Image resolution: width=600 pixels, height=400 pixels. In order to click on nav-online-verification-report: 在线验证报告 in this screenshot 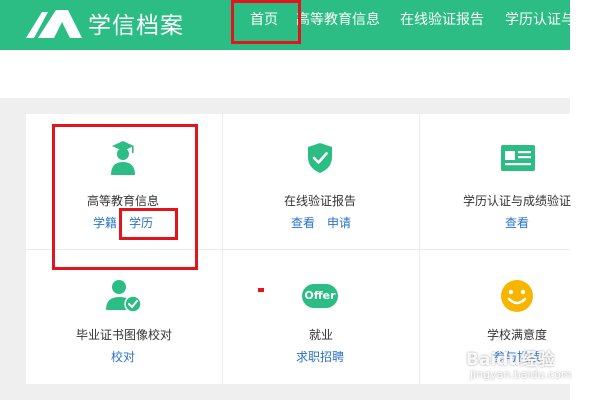, I will do `click(442, 19)`.